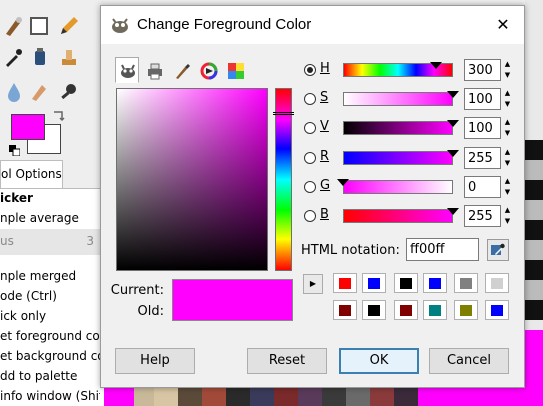  I want to click on blend-tool-icon, so click(39, 26).